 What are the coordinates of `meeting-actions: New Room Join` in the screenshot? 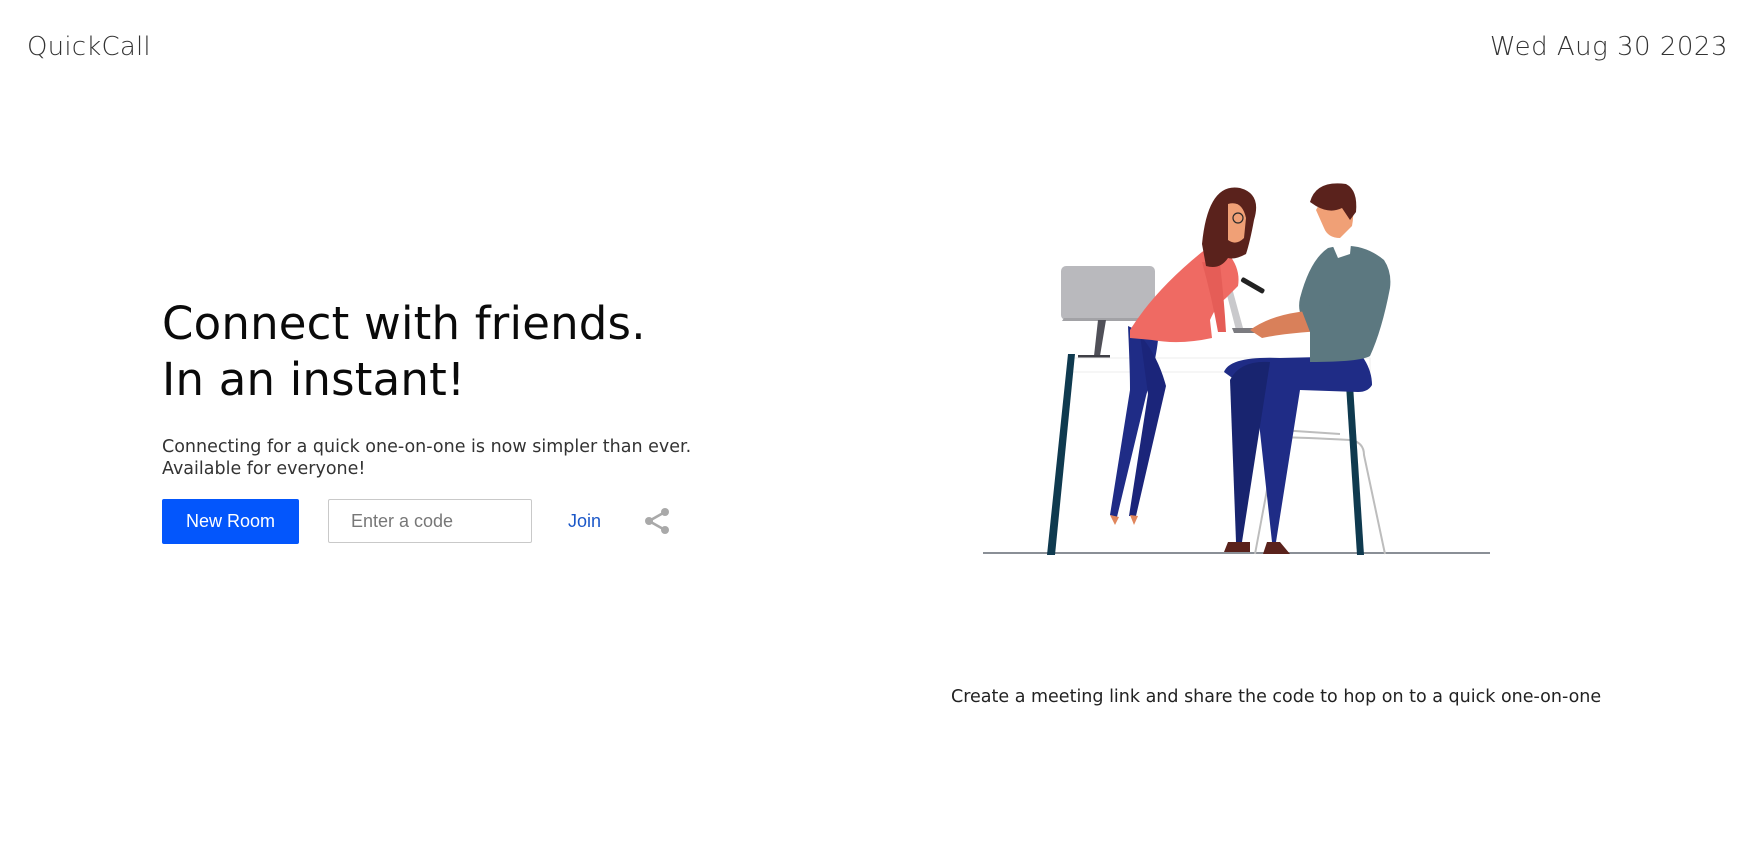 It's located at (472, 521).